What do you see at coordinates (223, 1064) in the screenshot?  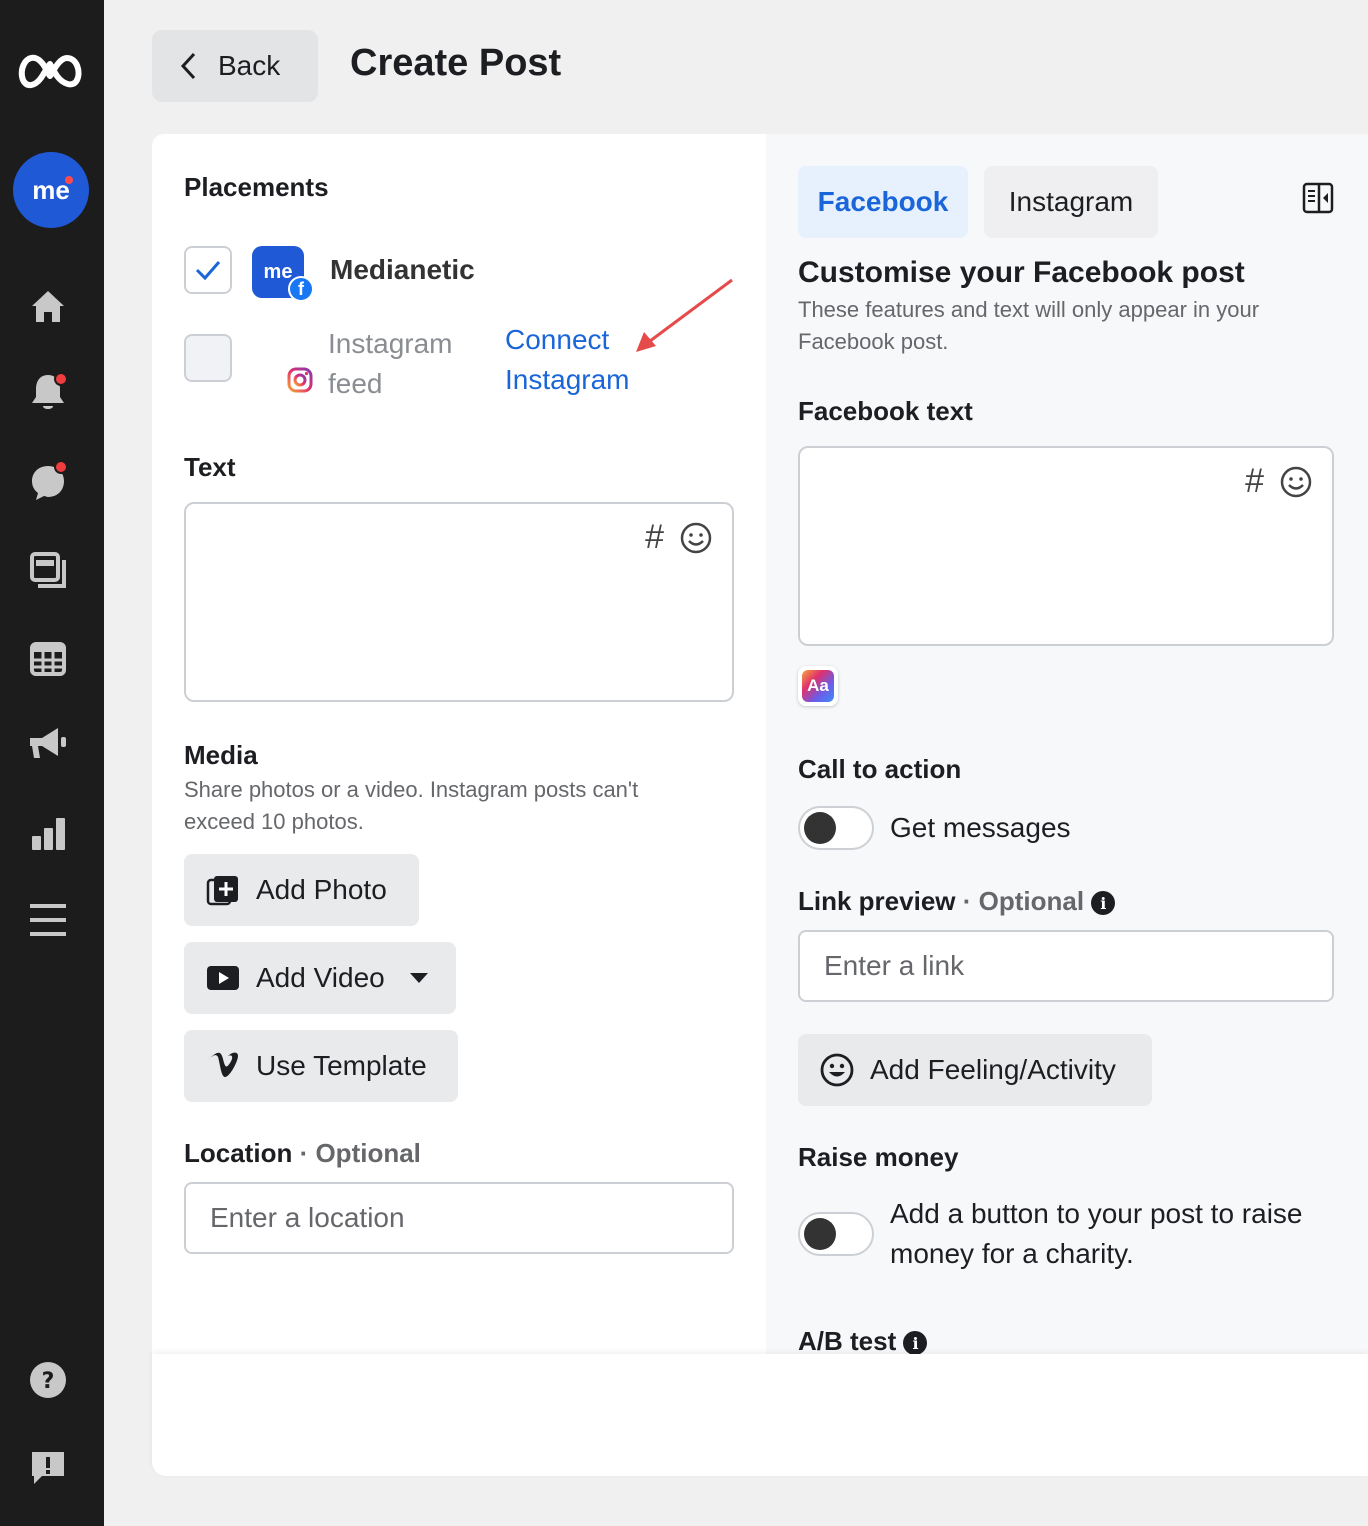 I see `vimeo-icon` at bounding box center [223, 1064].